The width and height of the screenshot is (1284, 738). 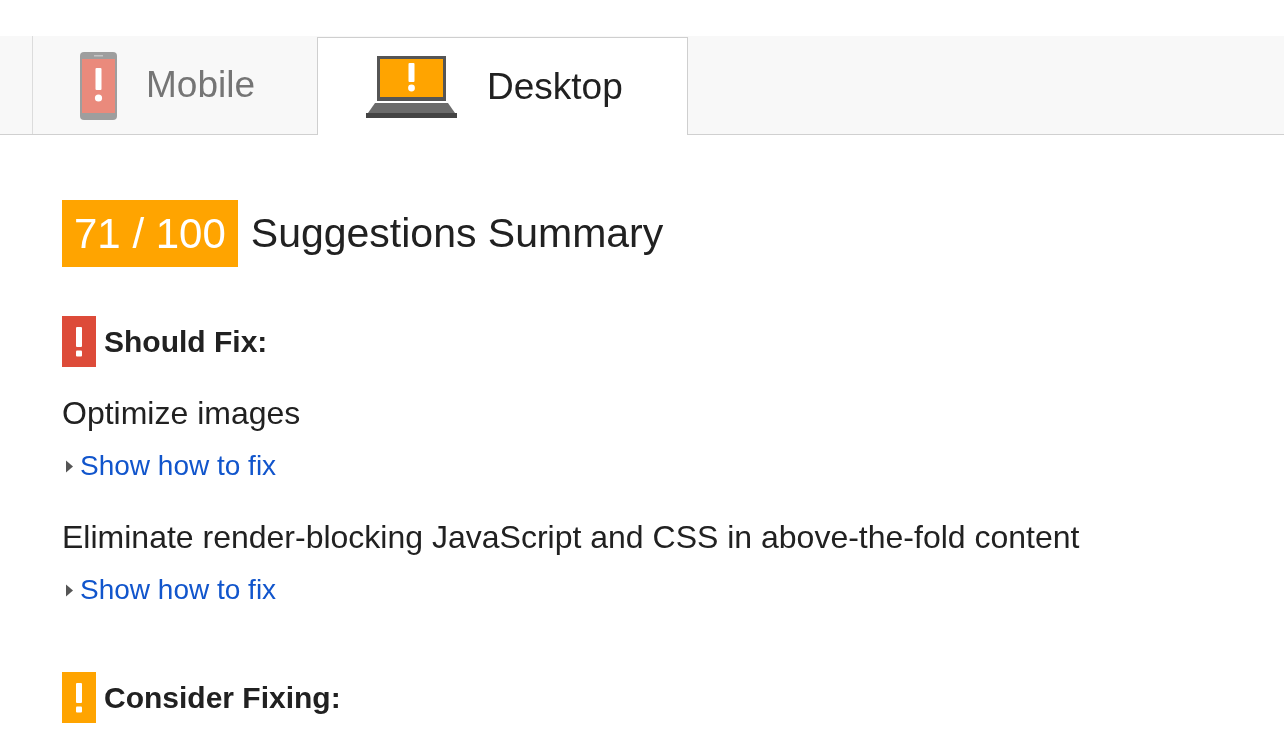 I want to click on phone-icon, so click(x=98, y=86).